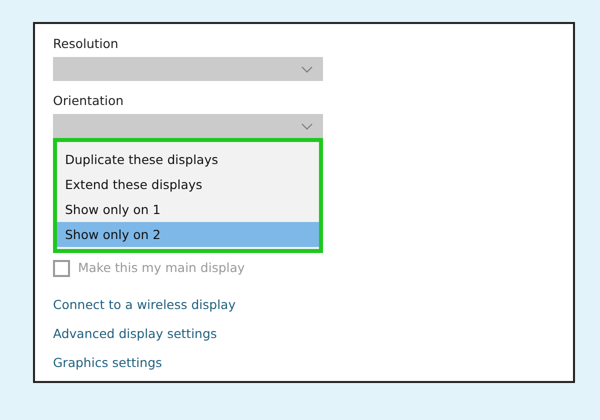 This screenshot has width=600, height=420. I want to click on settings-link: Connect to a wireless display, so click(304, 305).